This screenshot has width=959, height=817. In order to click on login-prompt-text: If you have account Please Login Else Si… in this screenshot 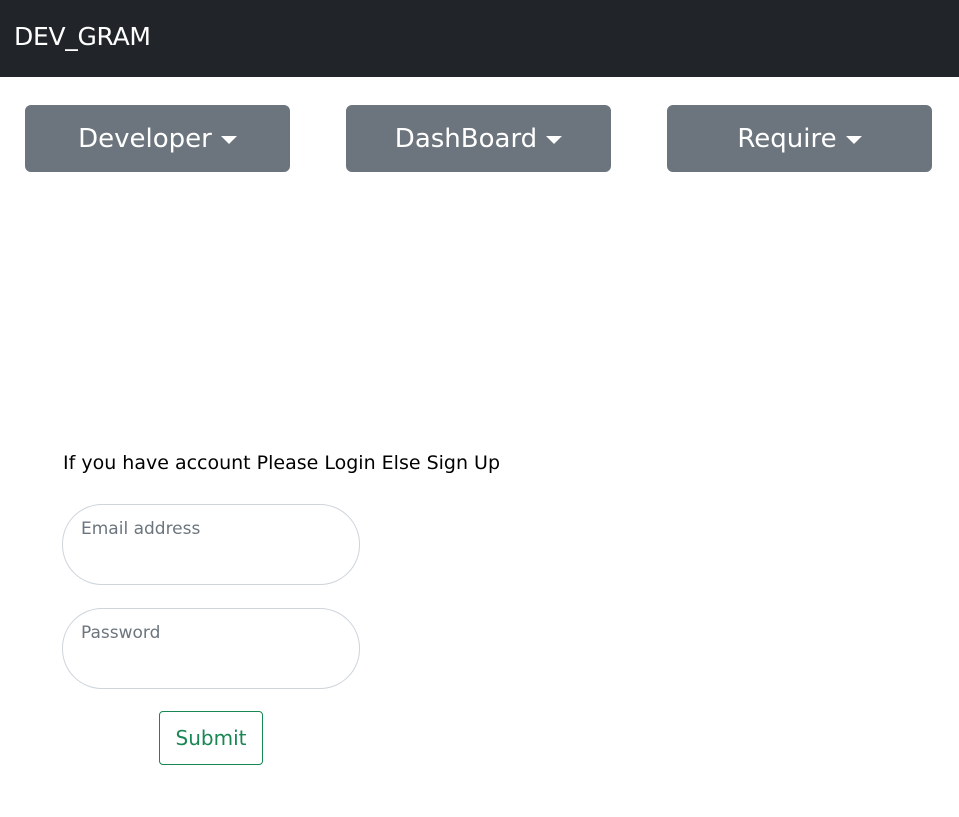, I will do `click(282, 463)`.